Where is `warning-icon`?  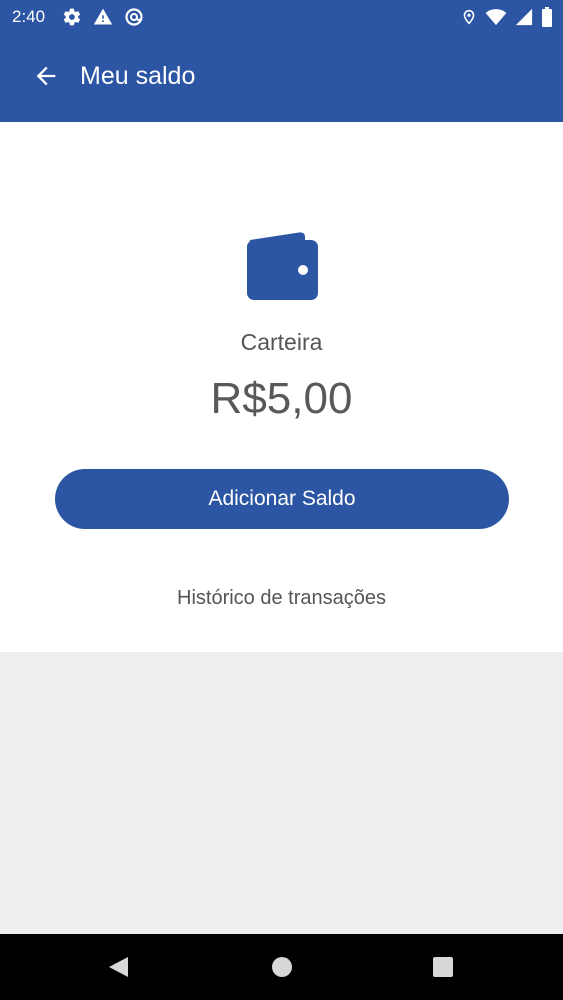 warning-icon is located at coordinates (103, 17).